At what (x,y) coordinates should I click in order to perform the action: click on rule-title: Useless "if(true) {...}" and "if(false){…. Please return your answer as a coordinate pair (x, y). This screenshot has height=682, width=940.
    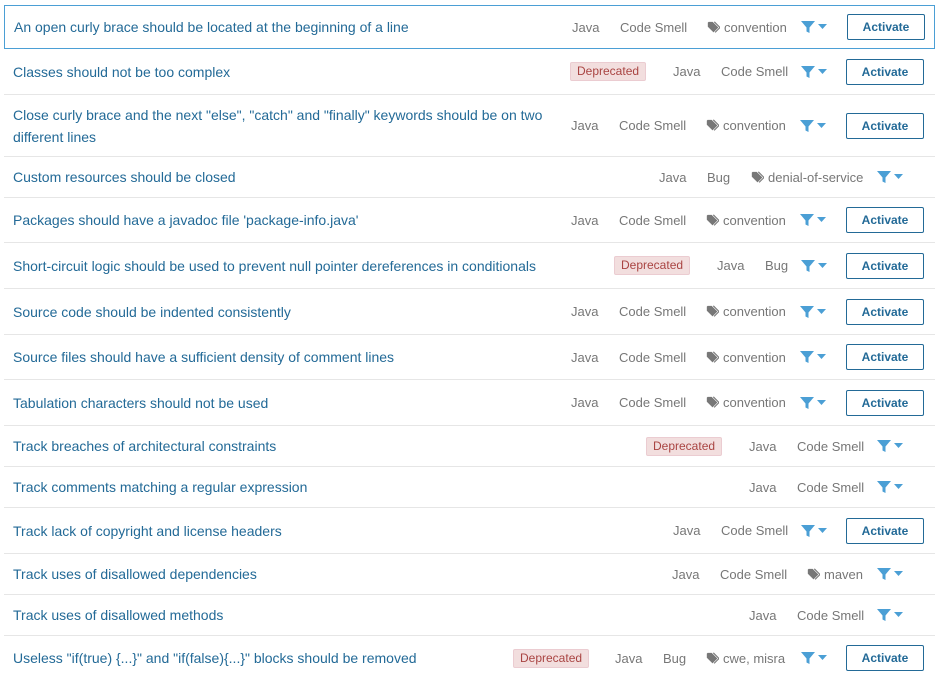
    Looking at the image, I should click on (283, 658).